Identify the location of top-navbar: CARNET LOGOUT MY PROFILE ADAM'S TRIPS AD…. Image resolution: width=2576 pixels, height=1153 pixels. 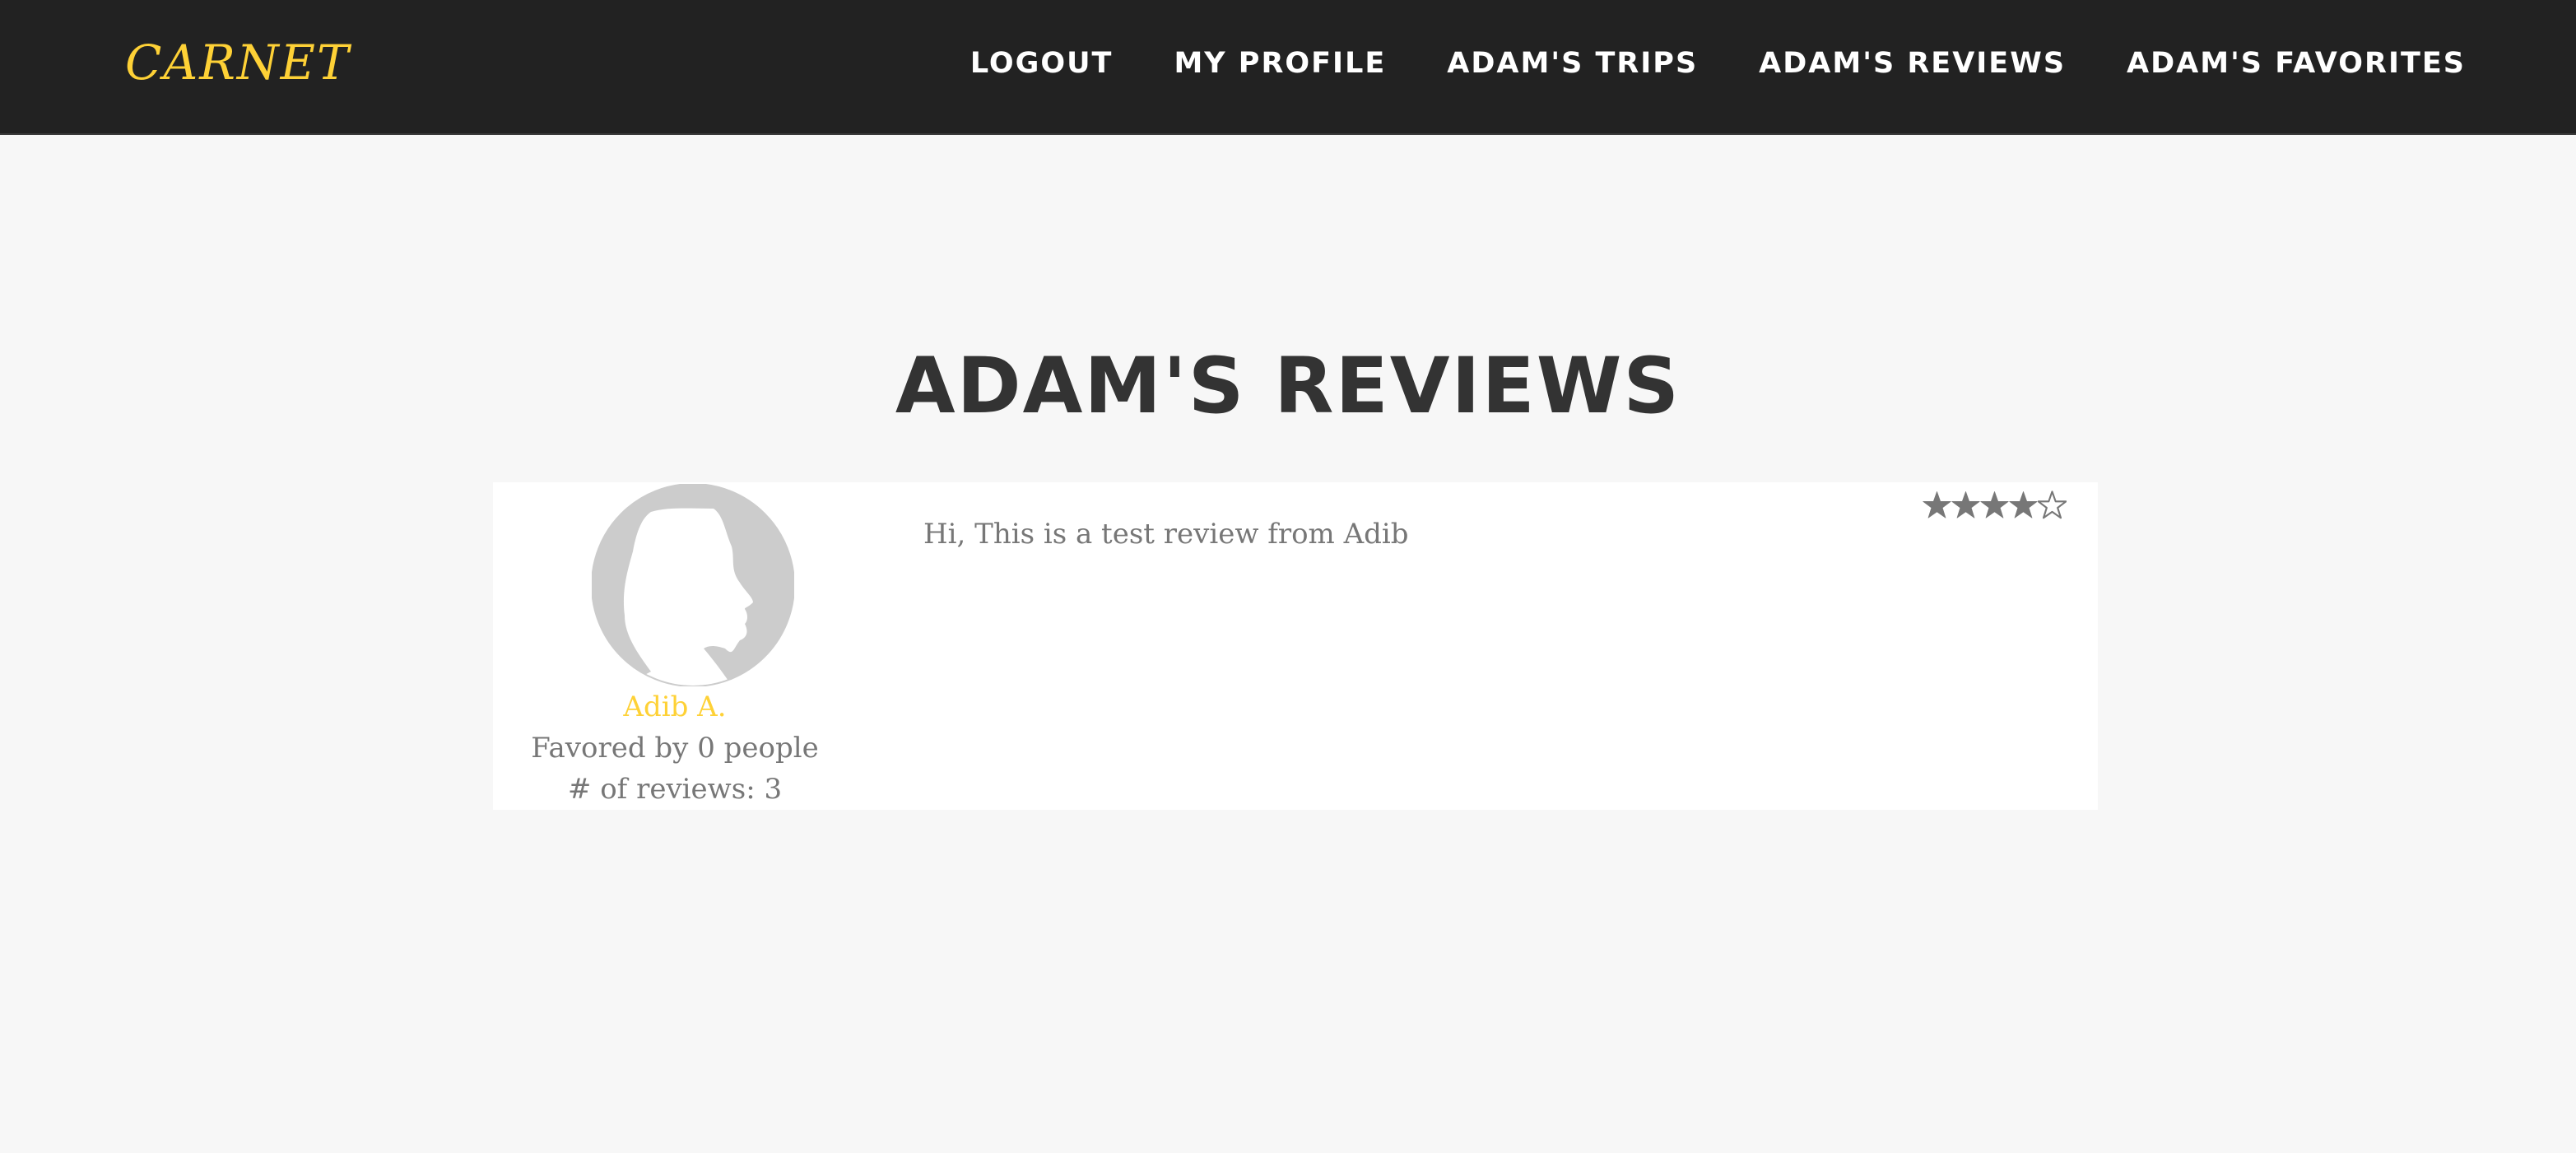
(1288, 67).